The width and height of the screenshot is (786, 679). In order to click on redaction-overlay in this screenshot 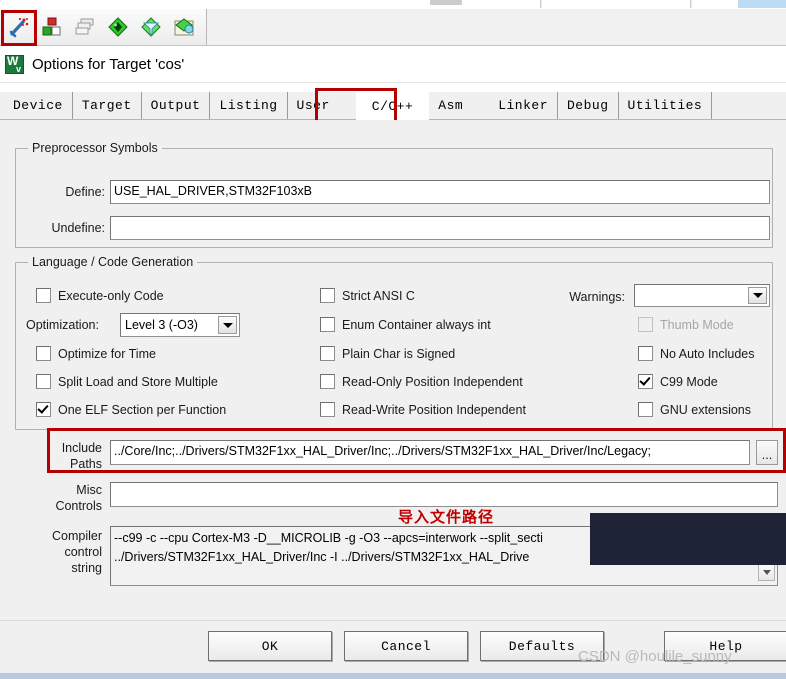, I will do `click(688, 539)`.